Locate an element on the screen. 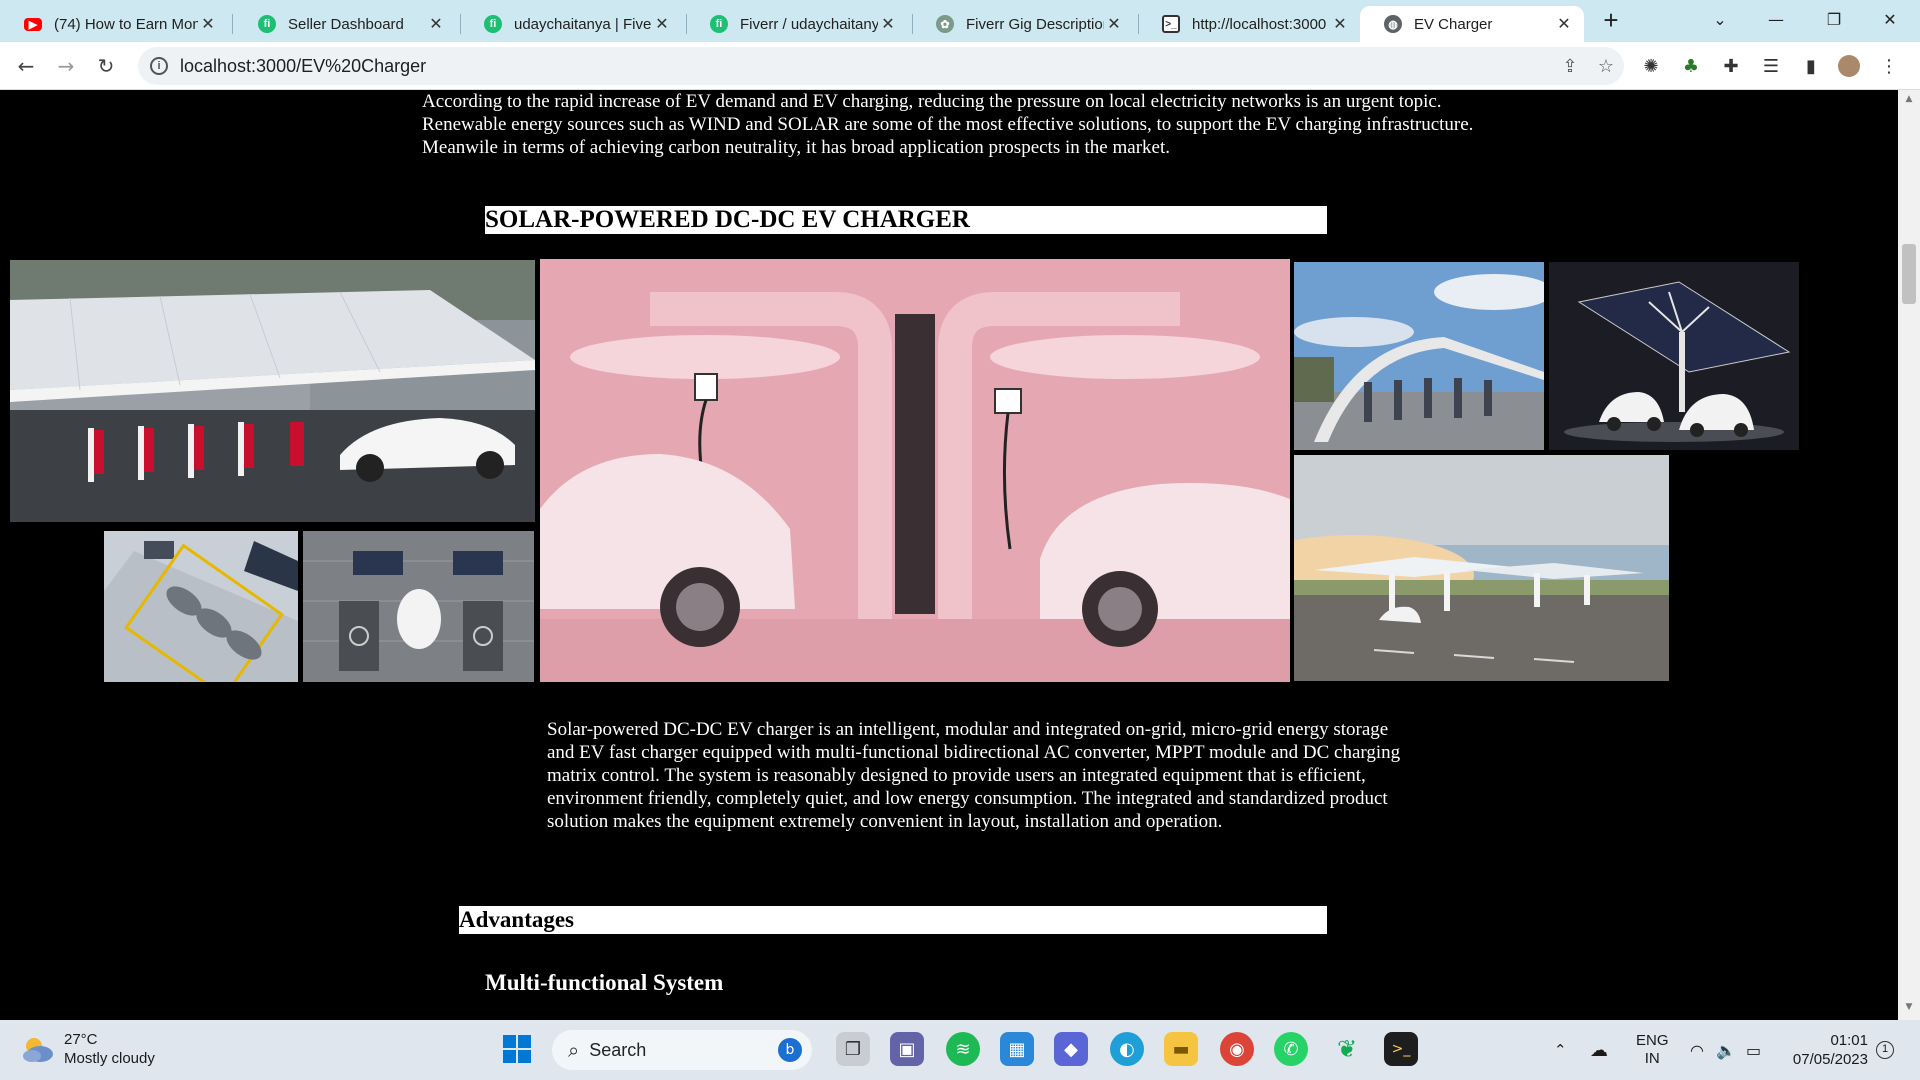 This screenshot has height=1080, width=1920. language-code: ENG is located at coordinates (1652, 1040).